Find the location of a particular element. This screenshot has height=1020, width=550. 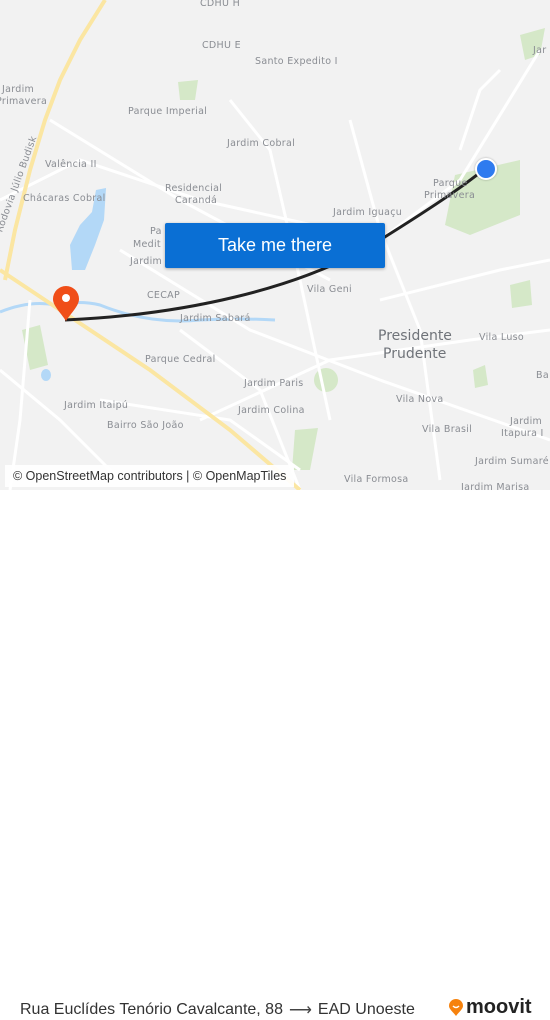

map-label: Jardim Sabará is located at coordinates (215, 318).